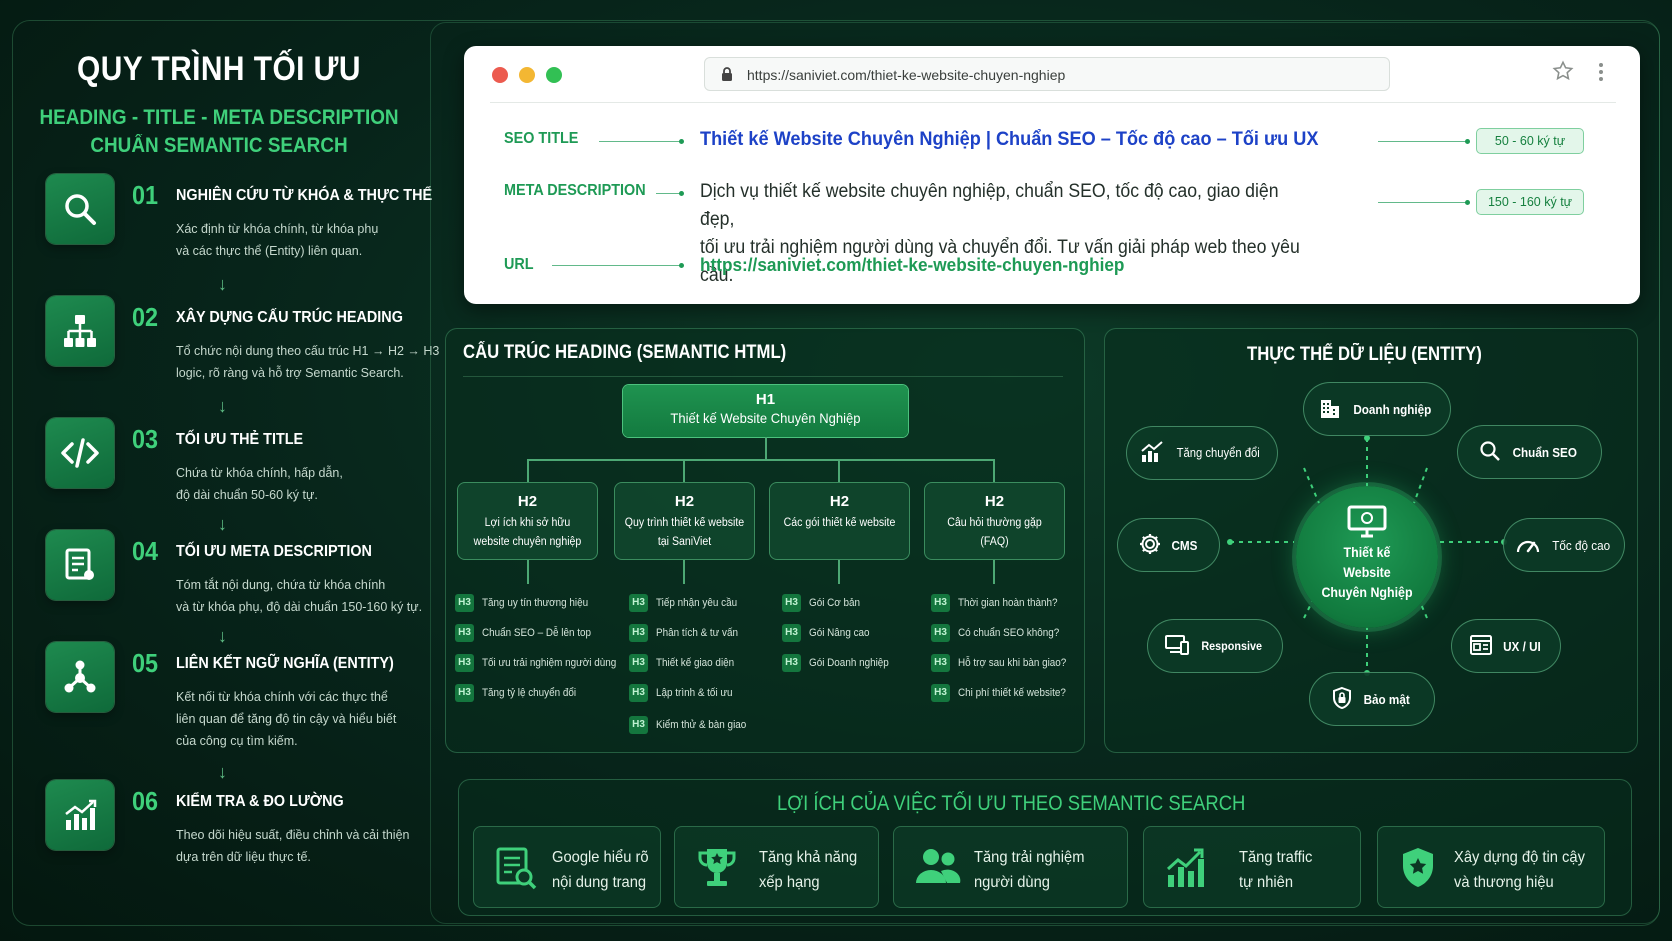 The height and width of the screenshot is (941, 1672). I want to click on connector-line, so click(1424, 141).